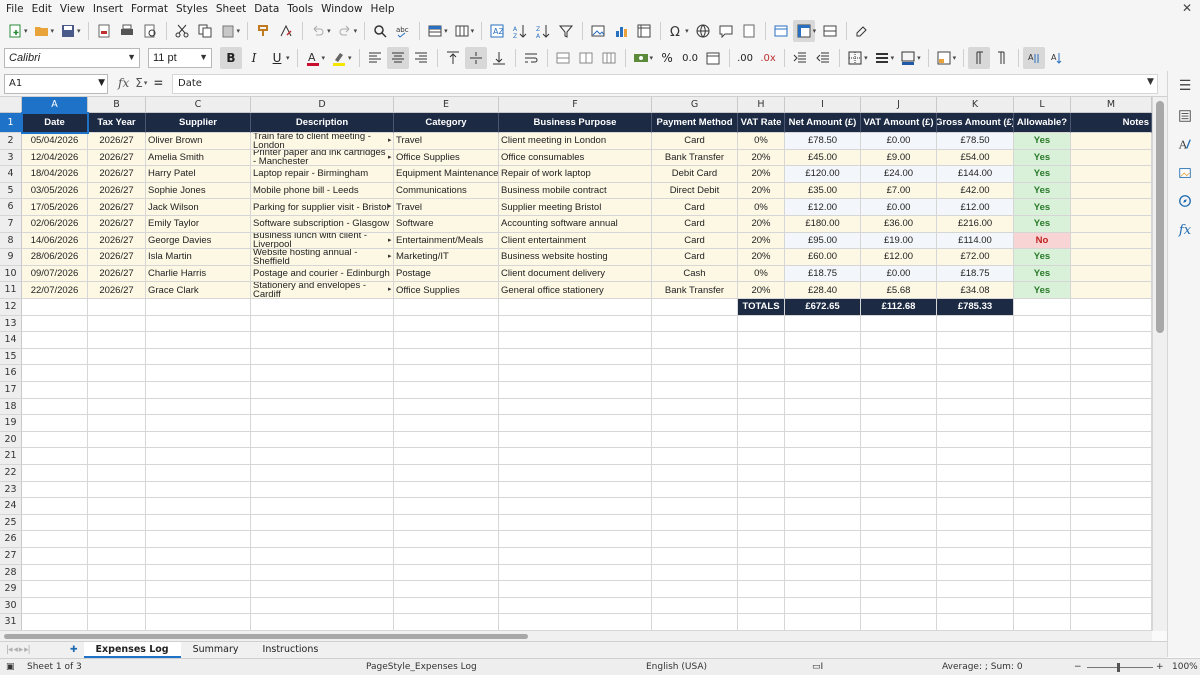 This screenshot has height=675, width=1200. What do you see at coordinates (11, 390) in the screenshot?
I see `row-header: 17` at bounding box center [11, 390].